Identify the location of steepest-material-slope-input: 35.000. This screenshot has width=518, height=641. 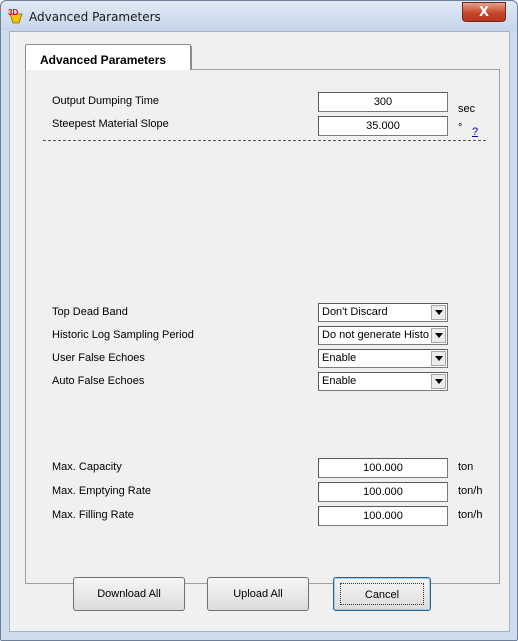
(383, 126).